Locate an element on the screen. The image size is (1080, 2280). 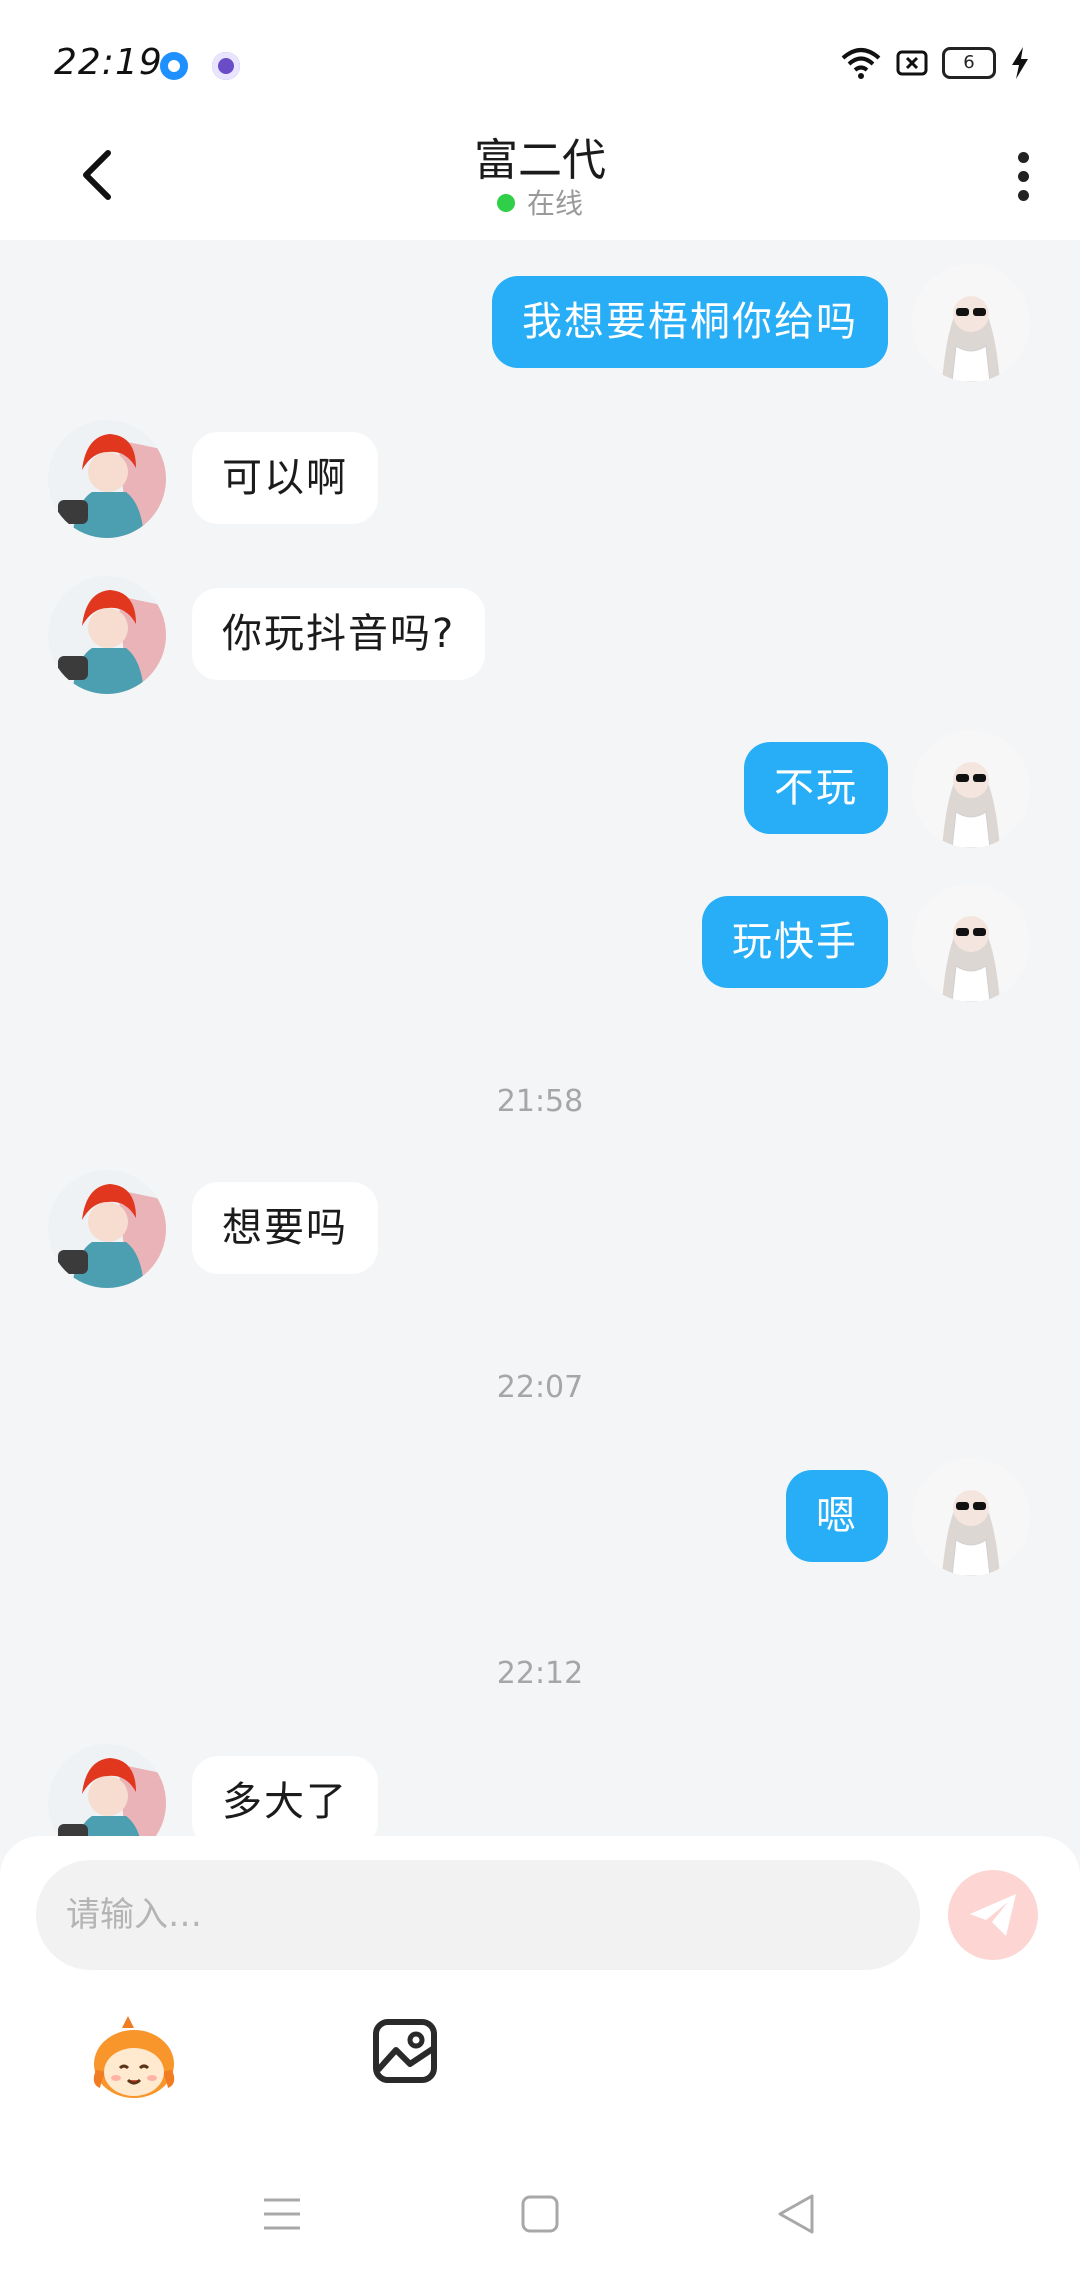
message-row-outgoing: 嗯 is located at coordinates (540, 1523).